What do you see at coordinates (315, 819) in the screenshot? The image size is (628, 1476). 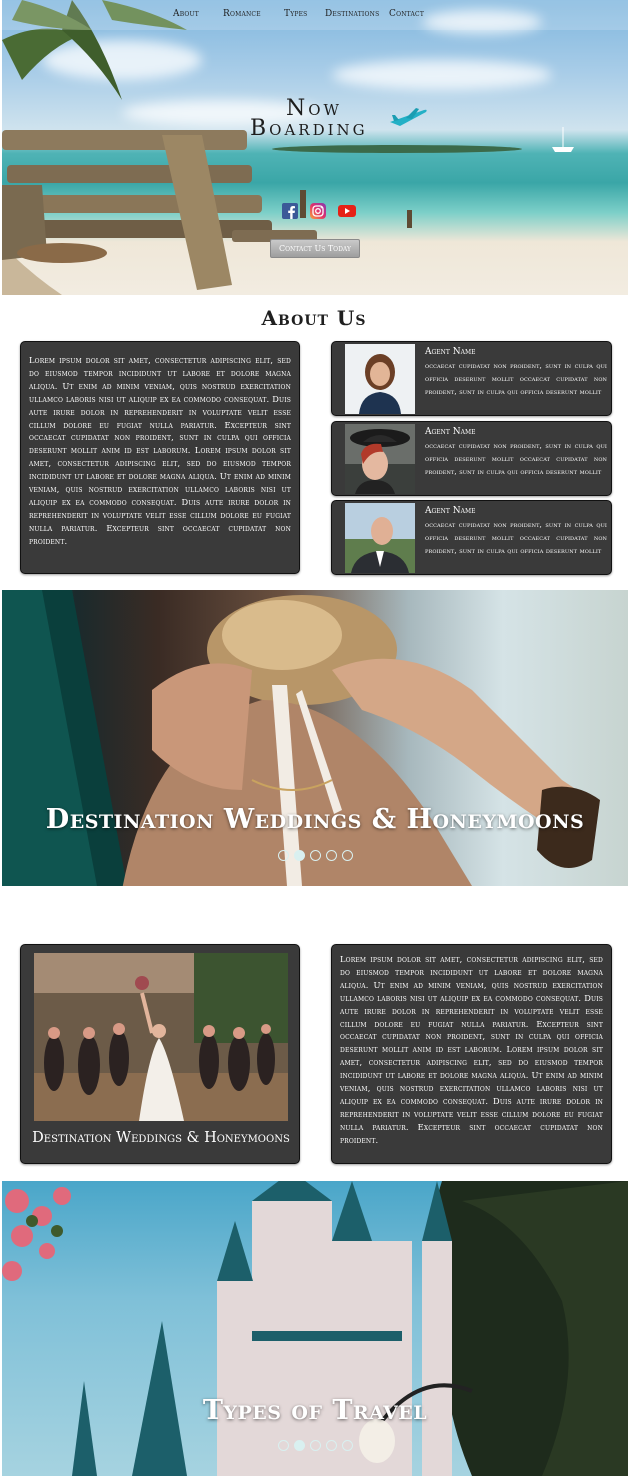 I see `slide-title: Destination Weddings & Honeymoons` at bounding box center [315, 819].